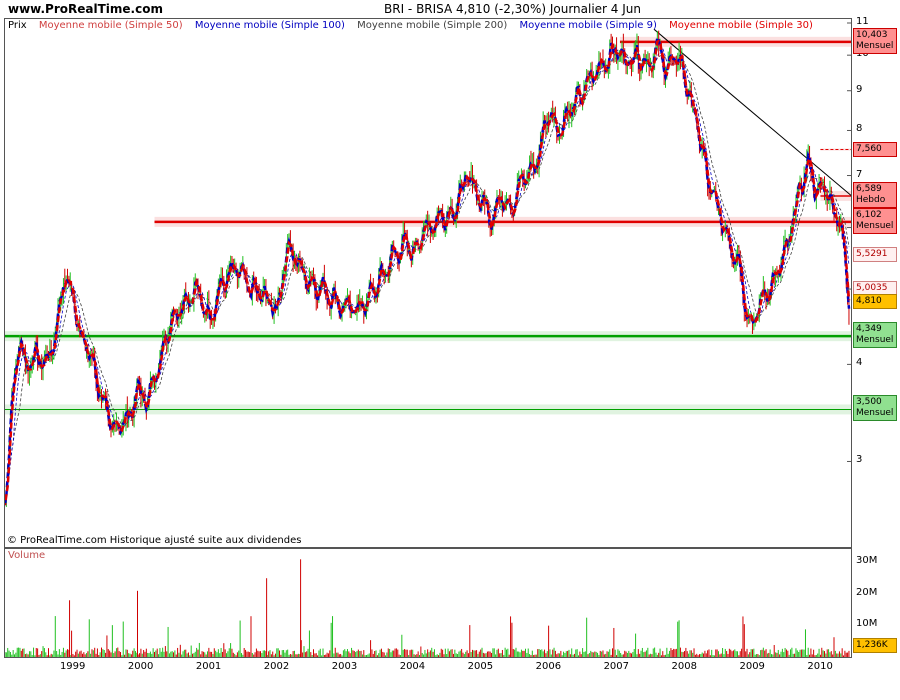  Describe the element at coordinates (859, 363) in the screenshot. I see `price-tick-label: 4` at that location.